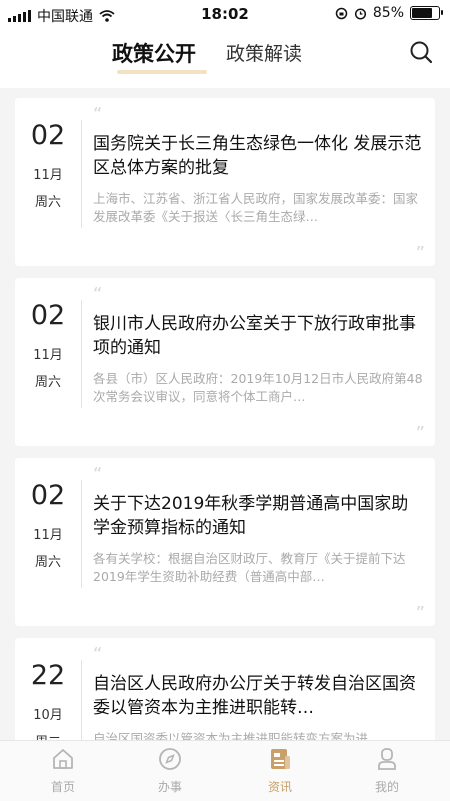 The height and width of the screenshot is (801, 450). I want to click on tab-policy-public: 政策公开, so click(154, 53).